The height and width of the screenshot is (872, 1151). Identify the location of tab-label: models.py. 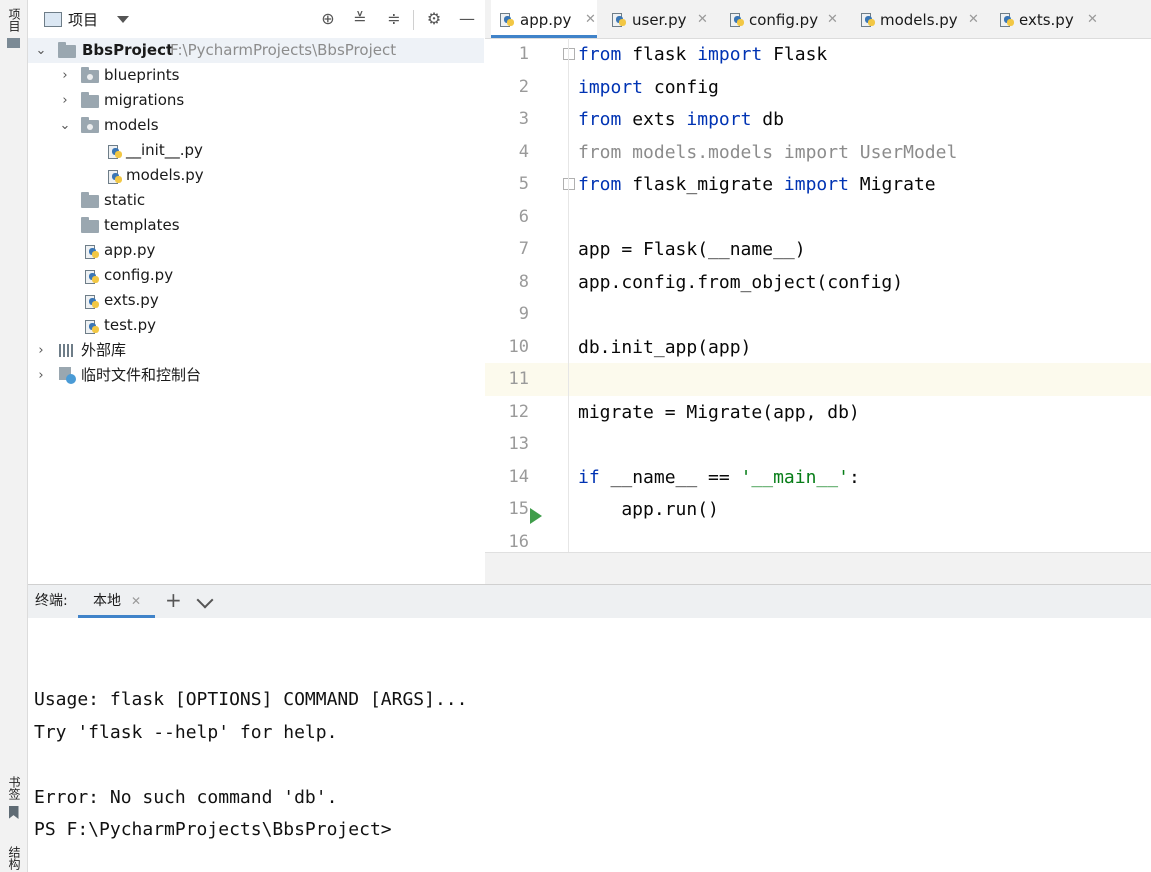
(919, 20).